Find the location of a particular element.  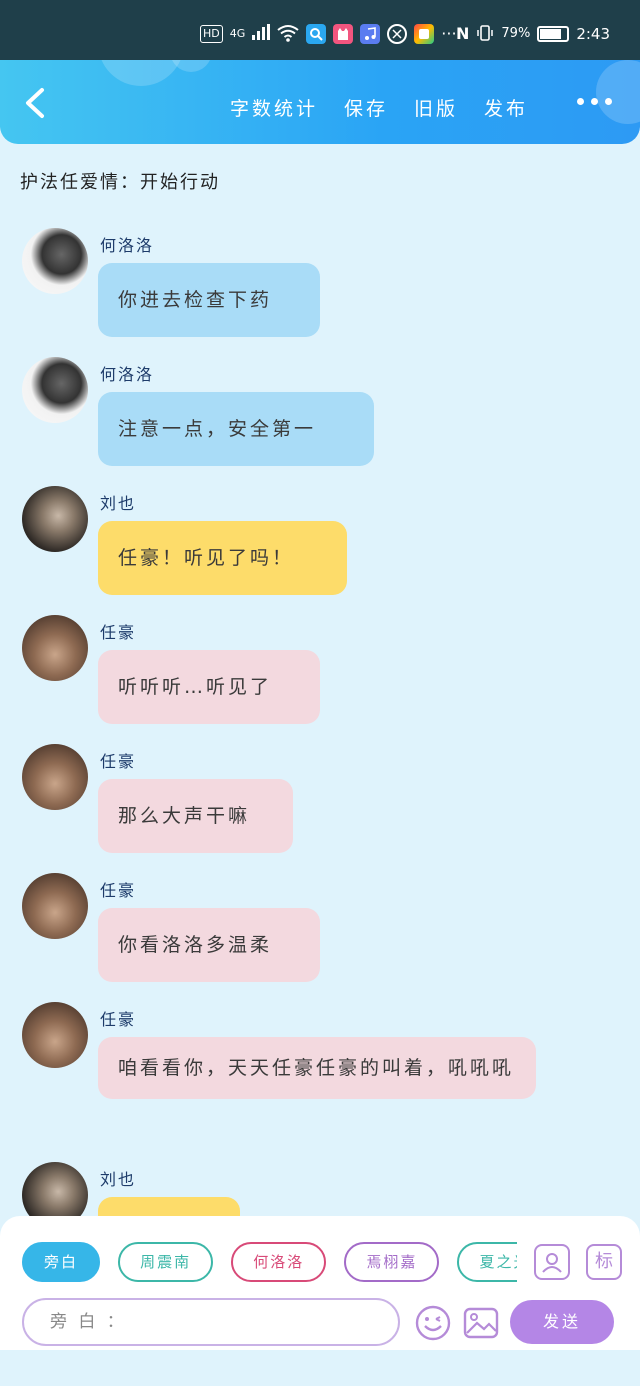

composer-panel: 旁白 周震南 何洛洛 焉栩嘉 夏之光 标 旁 白 ： 发送 is located at coordinates (320, 1283).